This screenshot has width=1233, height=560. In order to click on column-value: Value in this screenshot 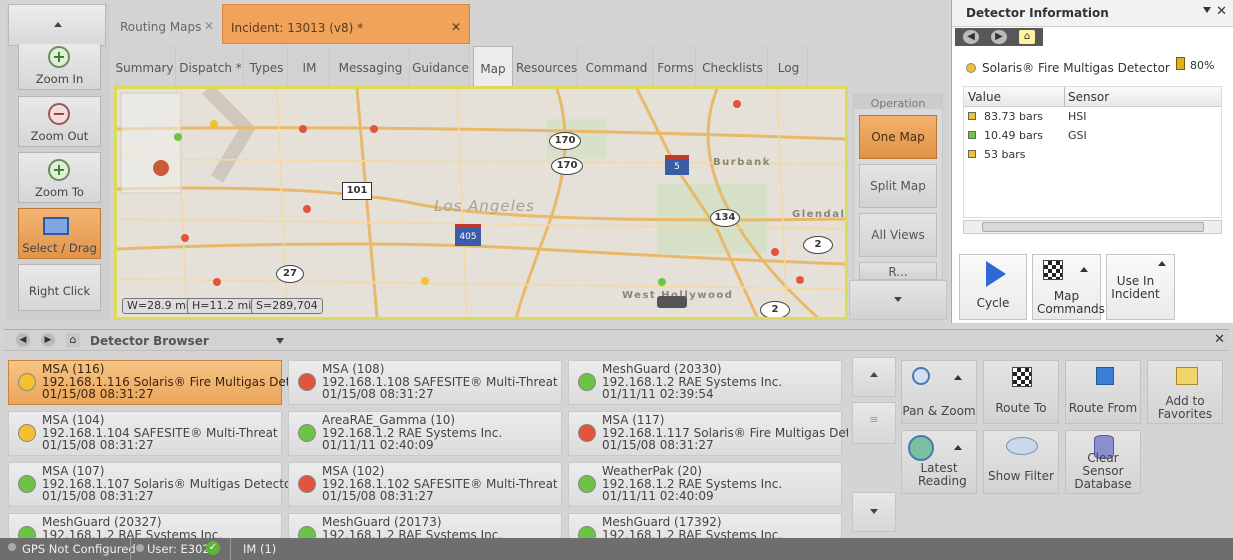, I will do `click(984, 97)`.